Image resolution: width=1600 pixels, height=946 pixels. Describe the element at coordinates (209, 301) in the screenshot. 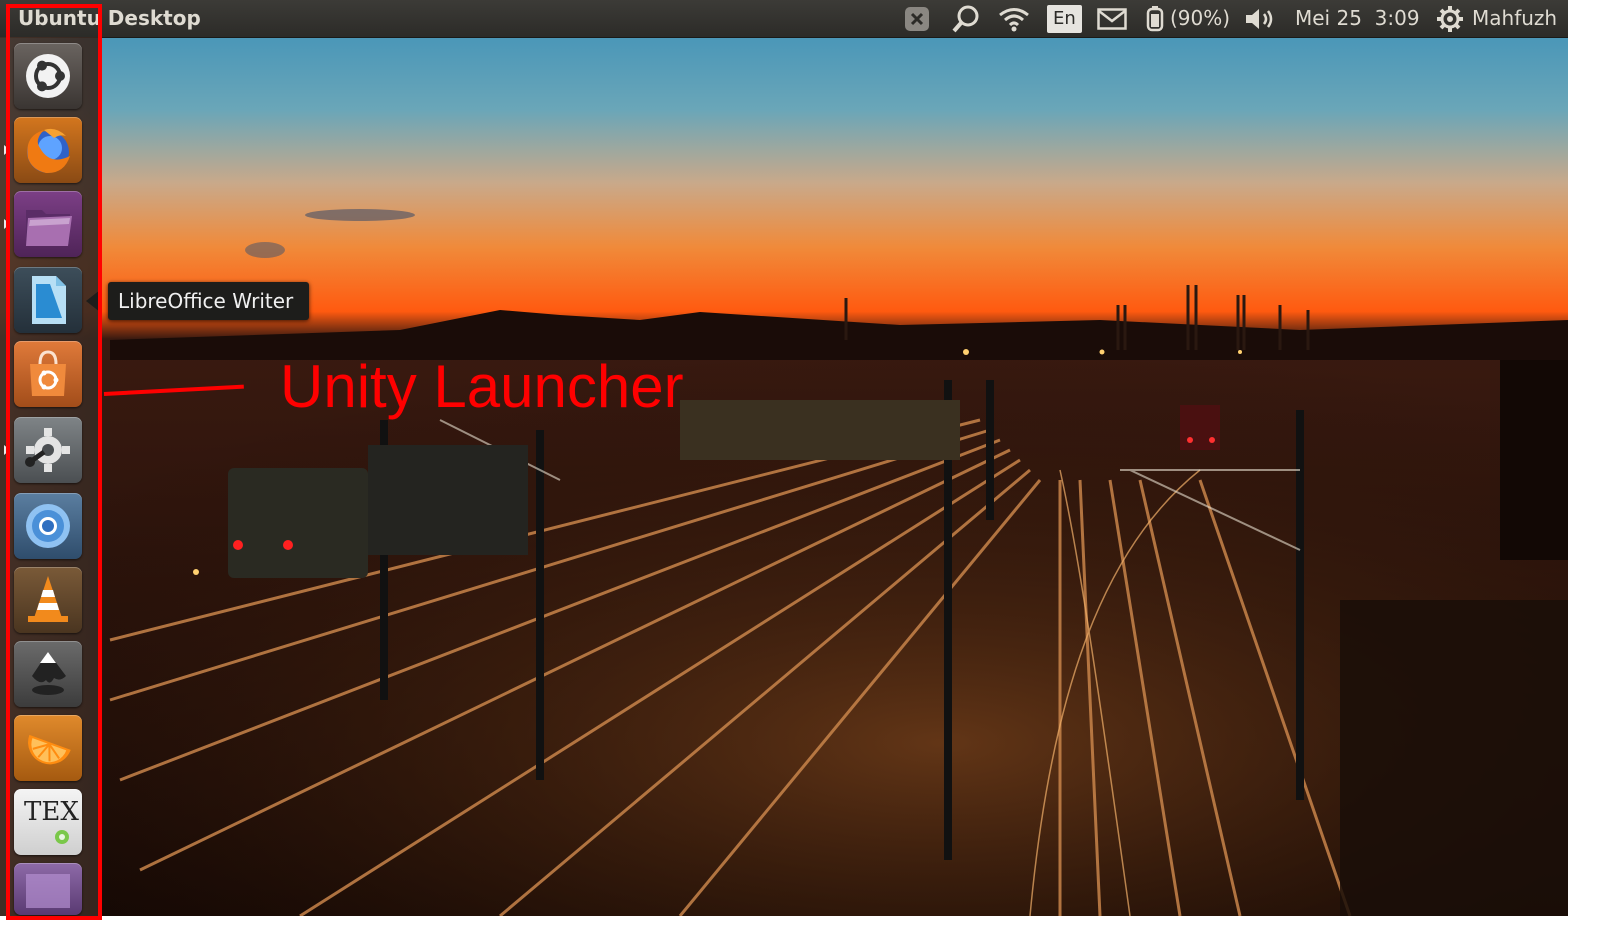

I see `launcher-tooltip: LibreOffice Writer` at that location.